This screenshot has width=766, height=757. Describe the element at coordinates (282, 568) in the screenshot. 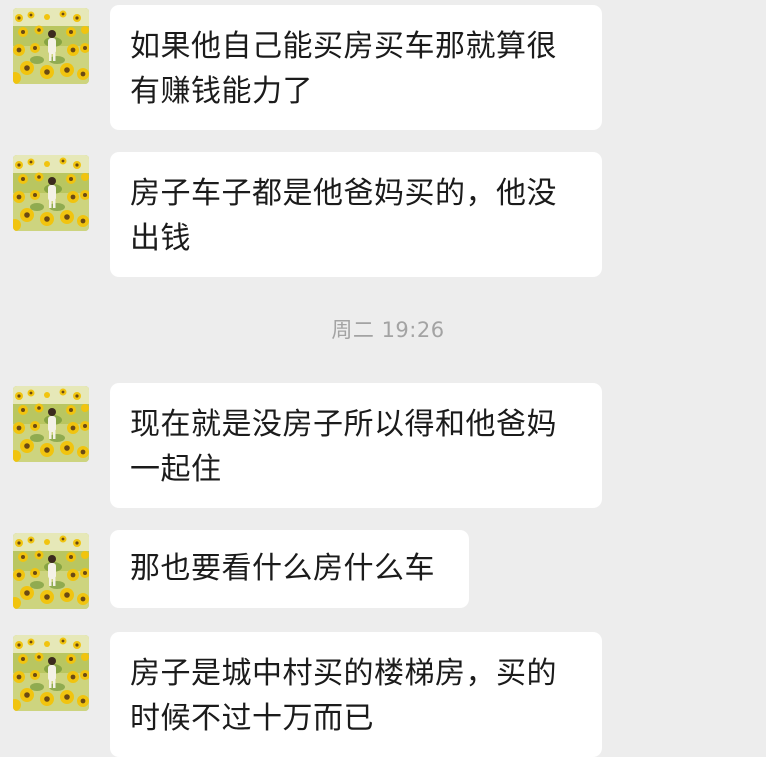

I see `message-line: 那也要看什么房什么车` at that location.